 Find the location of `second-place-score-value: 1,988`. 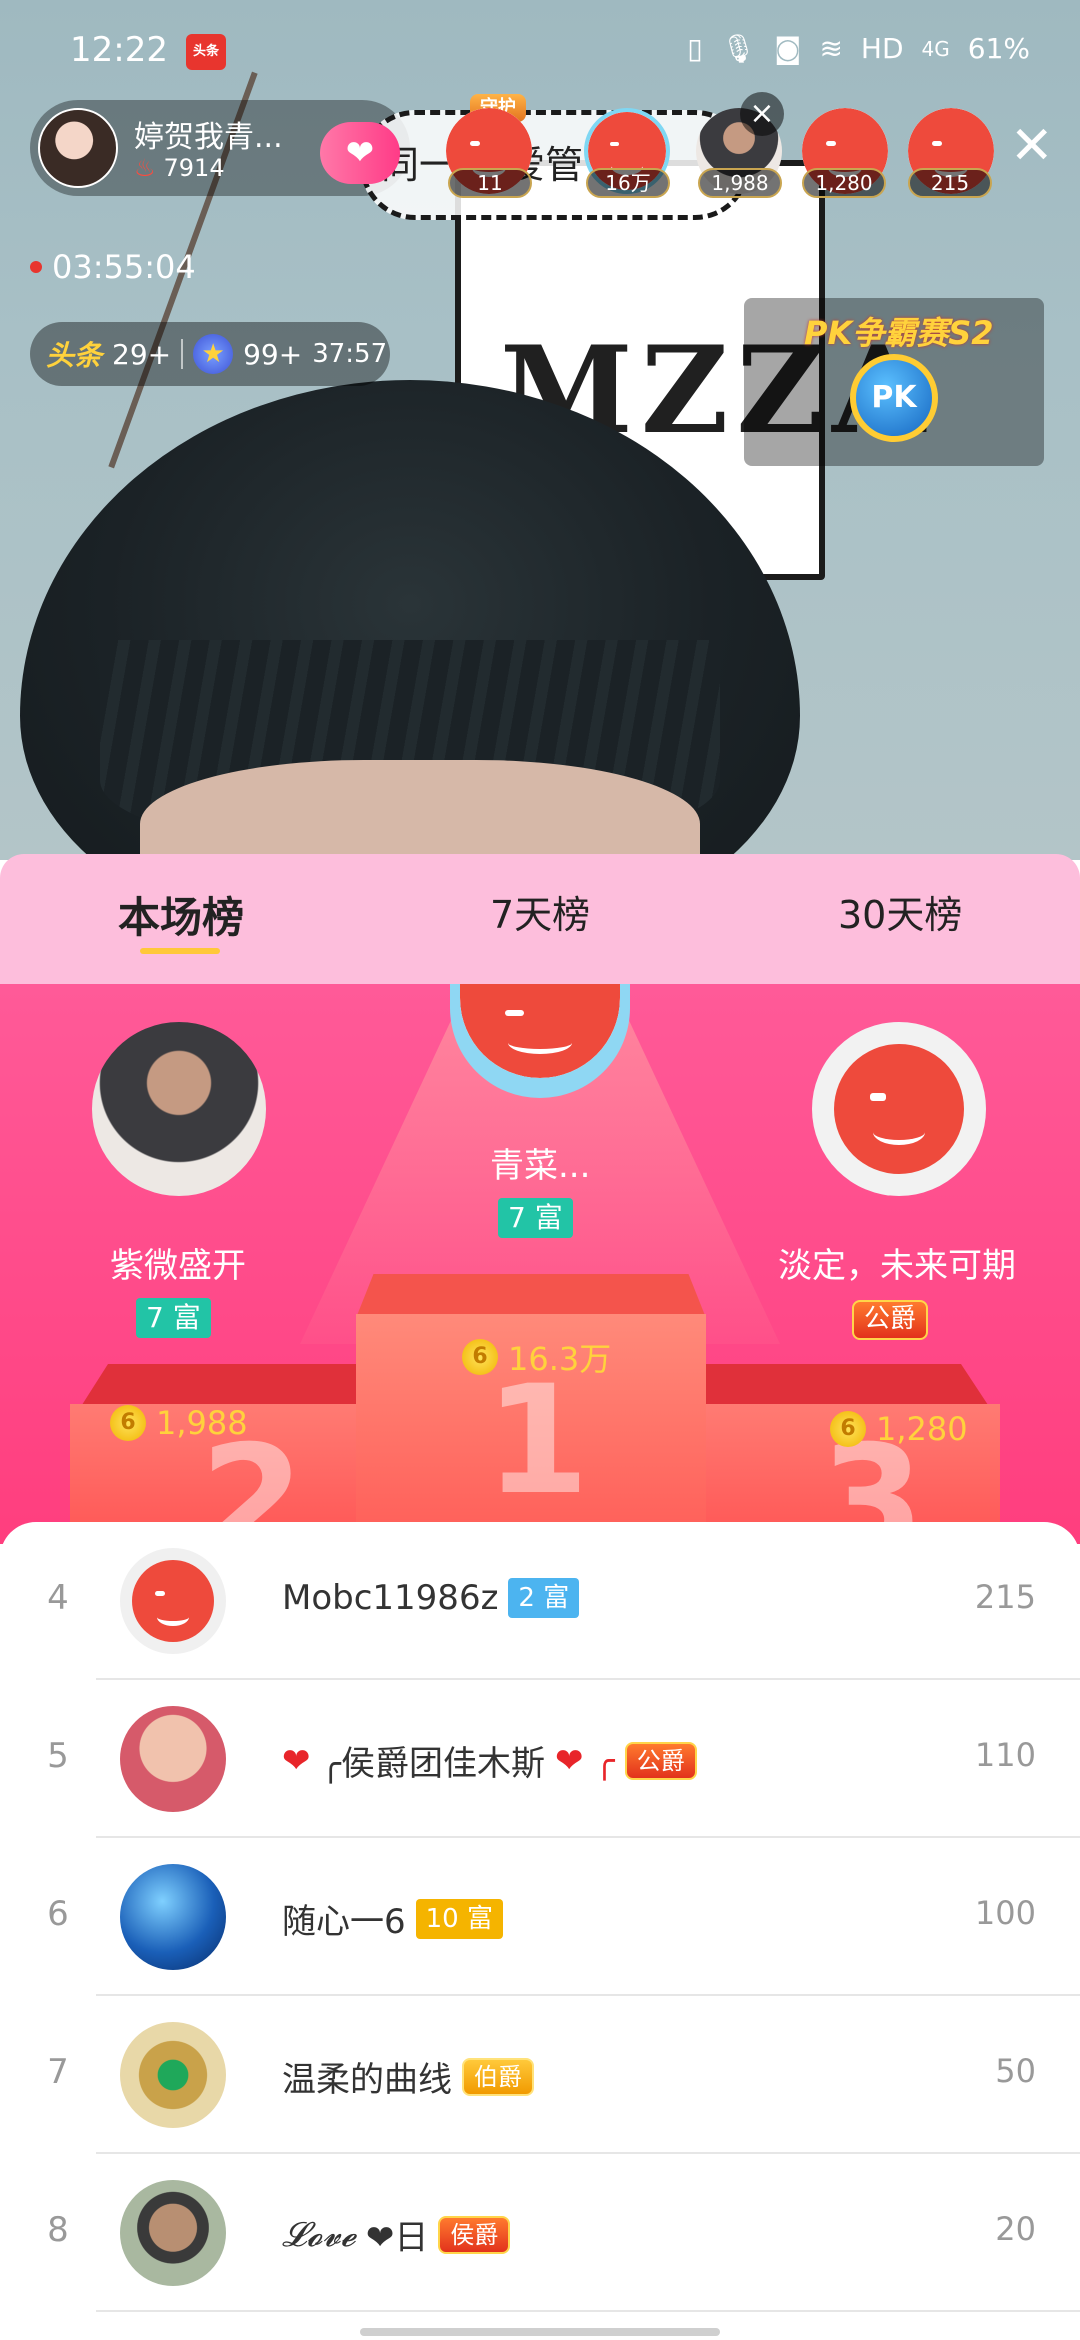

second-place-score-value: 1,988 is located at coordinates (202, 1423).